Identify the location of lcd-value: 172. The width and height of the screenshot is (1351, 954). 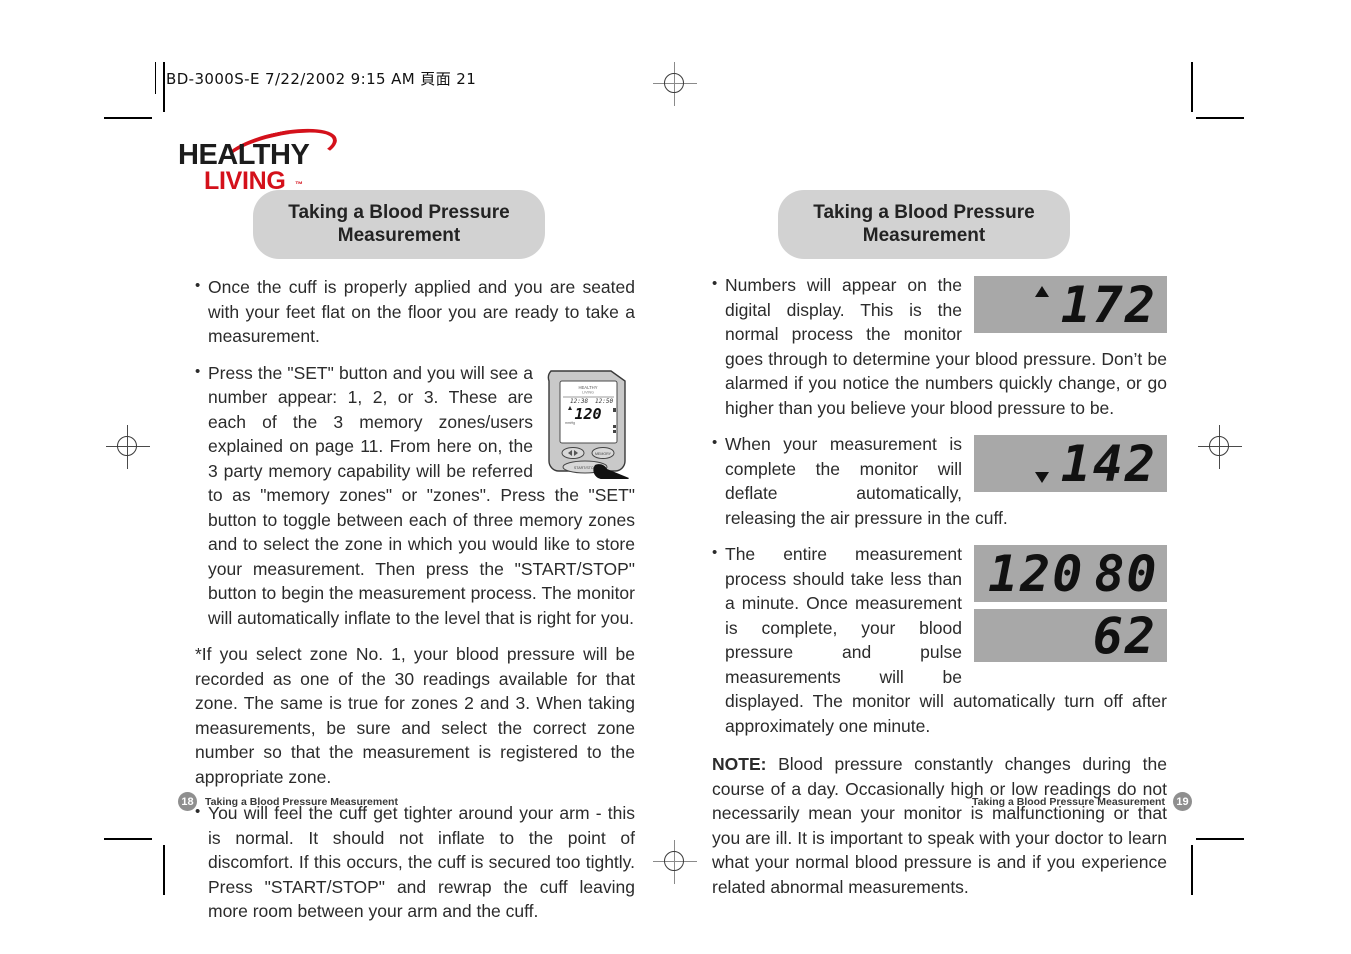
(1108, 304).